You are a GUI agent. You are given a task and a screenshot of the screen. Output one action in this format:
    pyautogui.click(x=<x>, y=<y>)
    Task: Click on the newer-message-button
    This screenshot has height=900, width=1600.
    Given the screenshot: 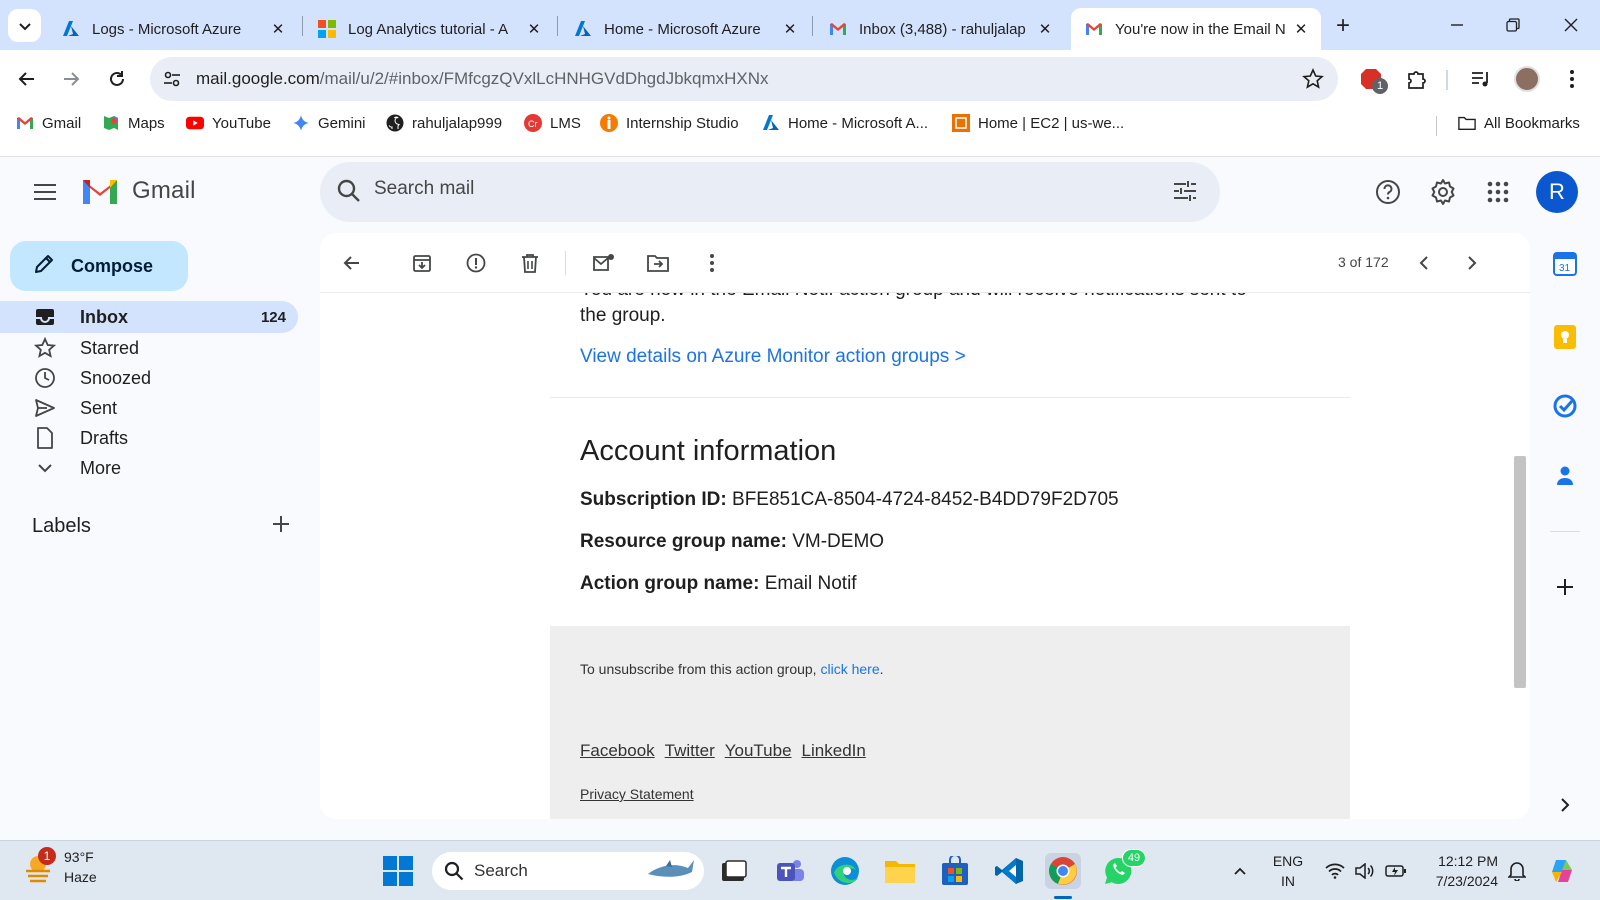 What is the action you would take?
    pyautogui.click(x=1424, y=263)
    